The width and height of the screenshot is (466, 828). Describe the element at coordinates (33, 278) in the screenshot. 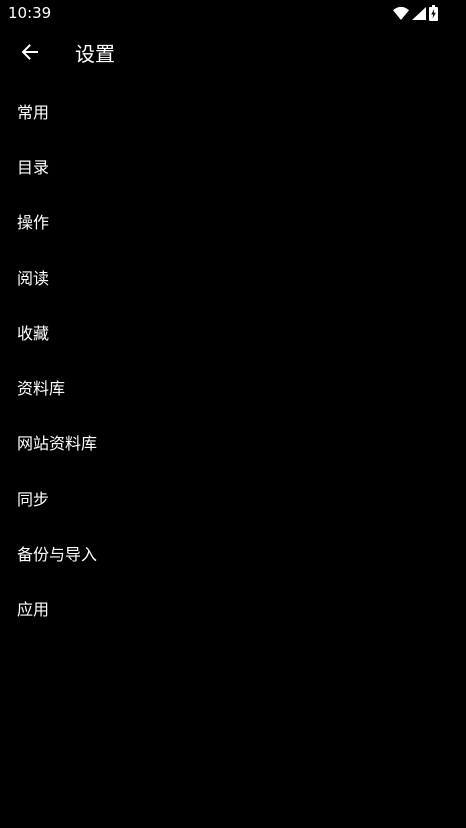

I see `settings-item-label: 阅读` at that location.